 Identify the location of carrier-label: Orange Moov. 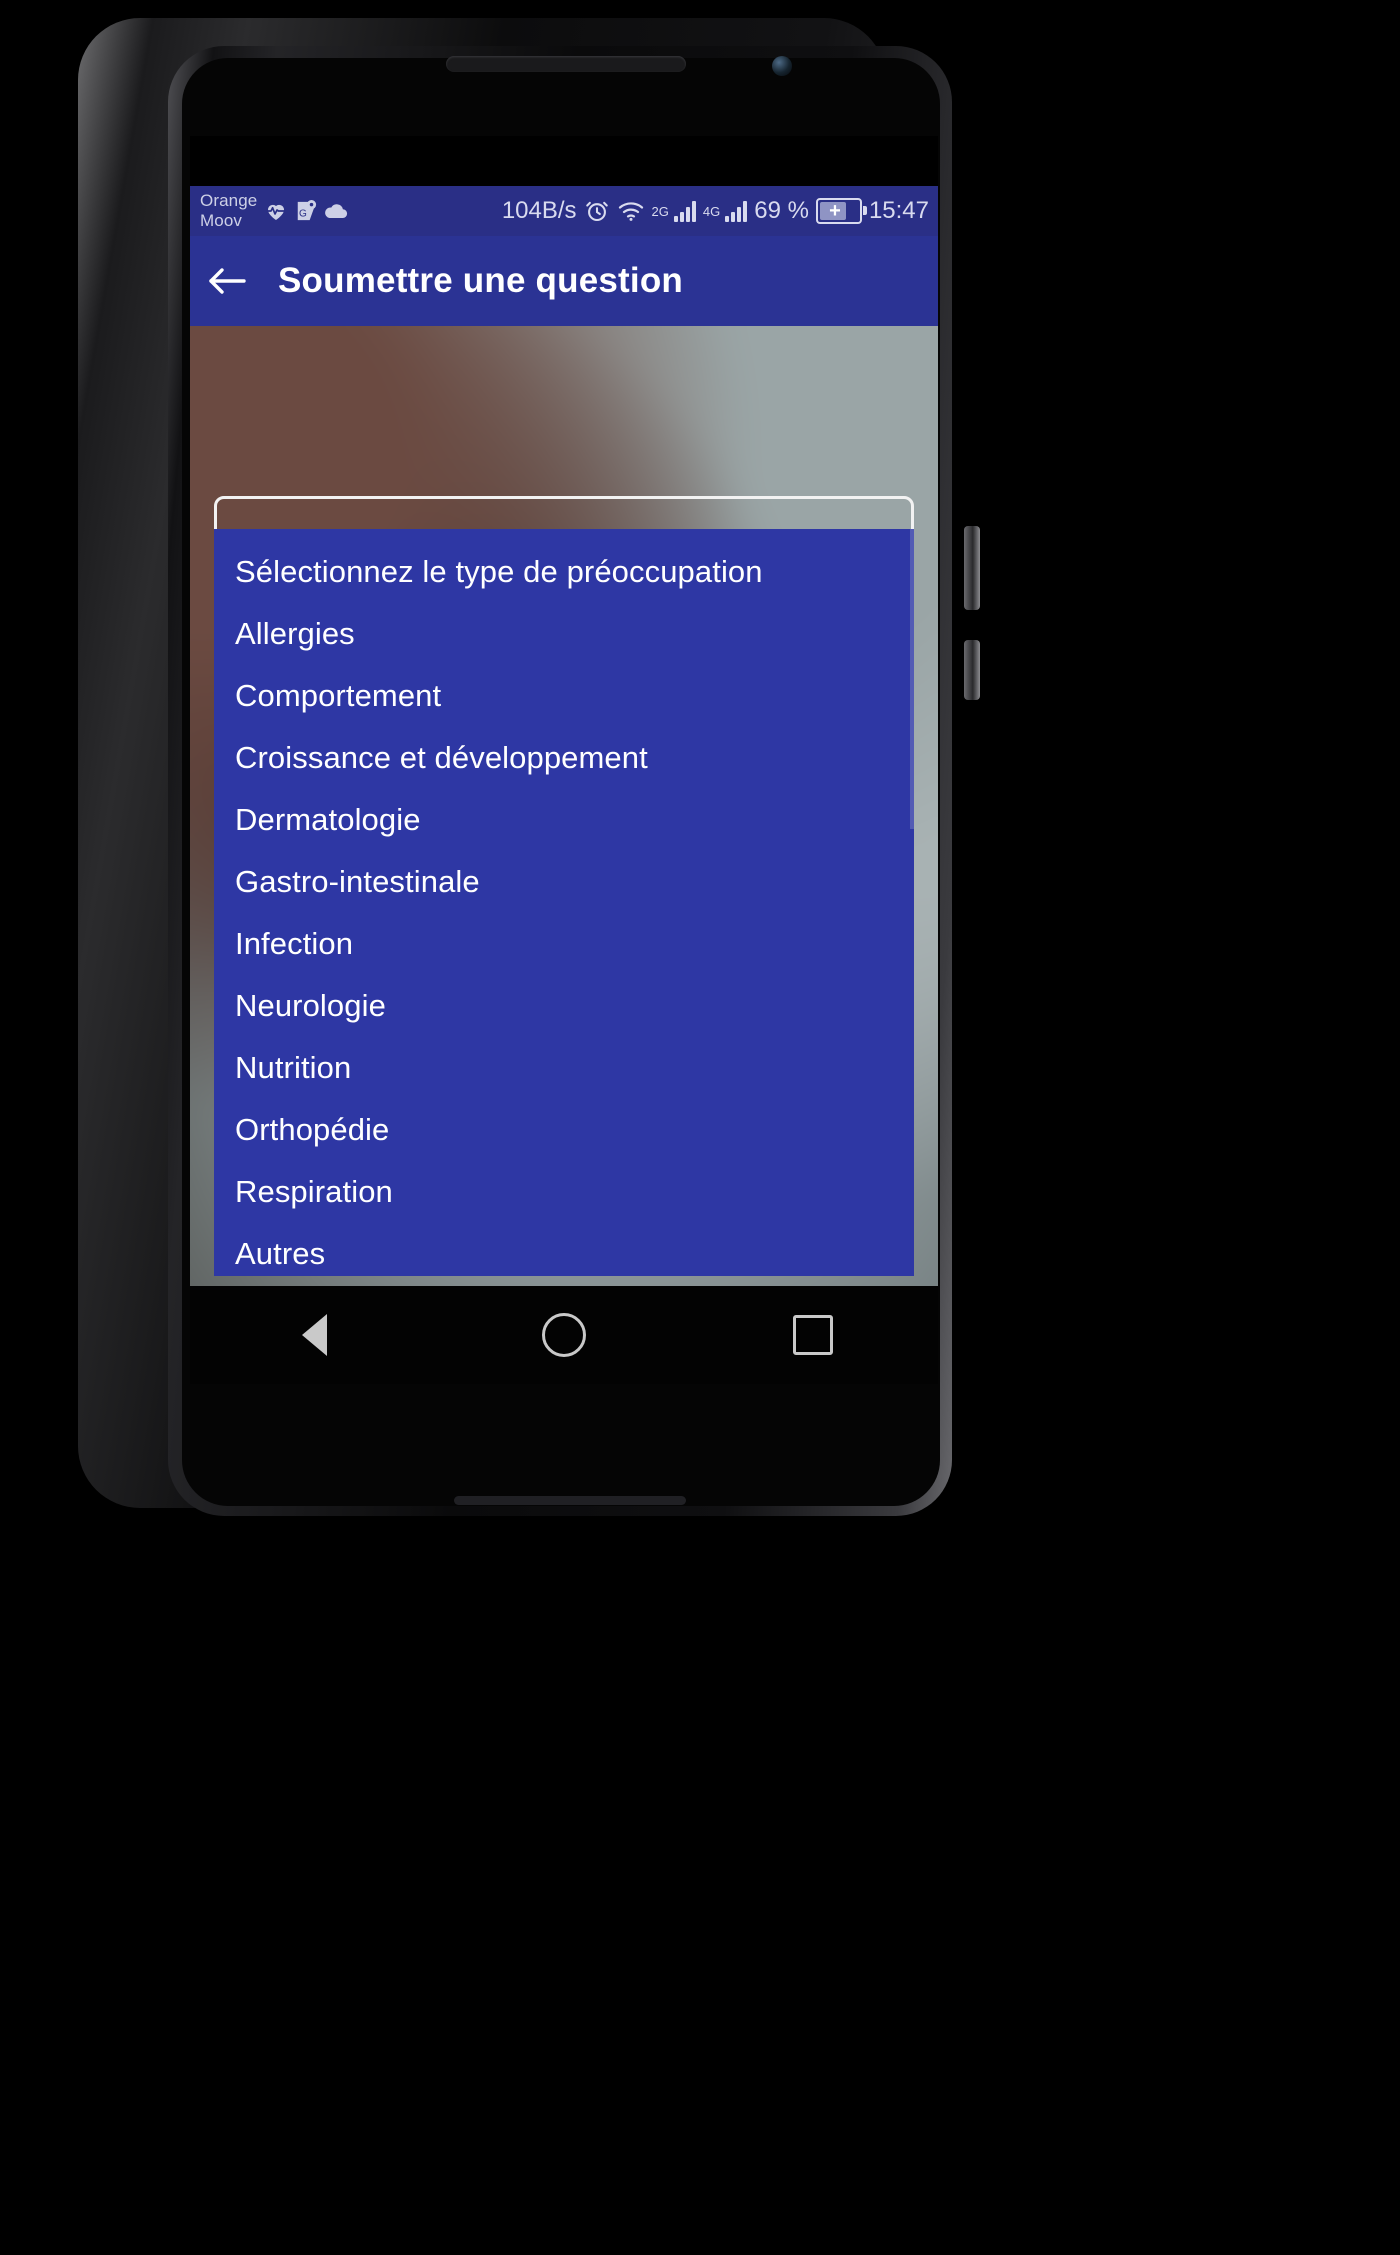
(229, 210).